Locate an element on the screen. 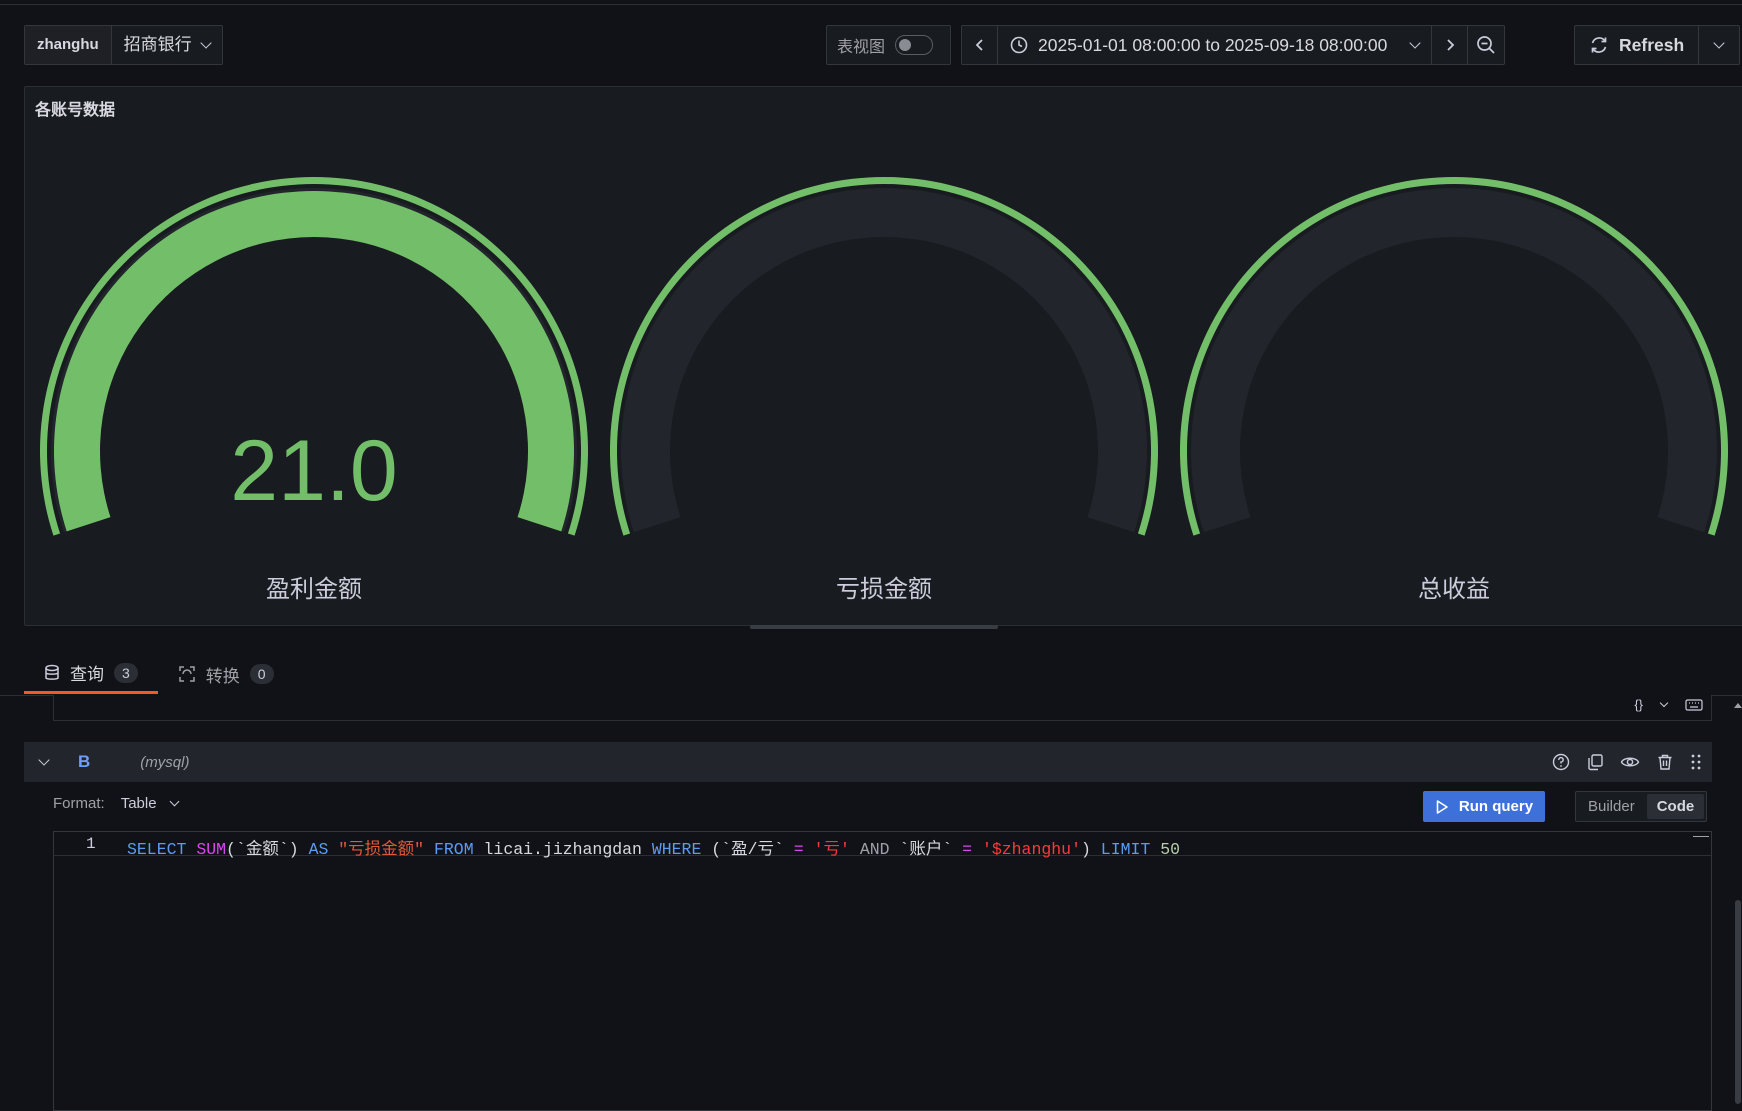  editor-tabs: 查询 3 转换 0 is located at coordinates (159, 674).